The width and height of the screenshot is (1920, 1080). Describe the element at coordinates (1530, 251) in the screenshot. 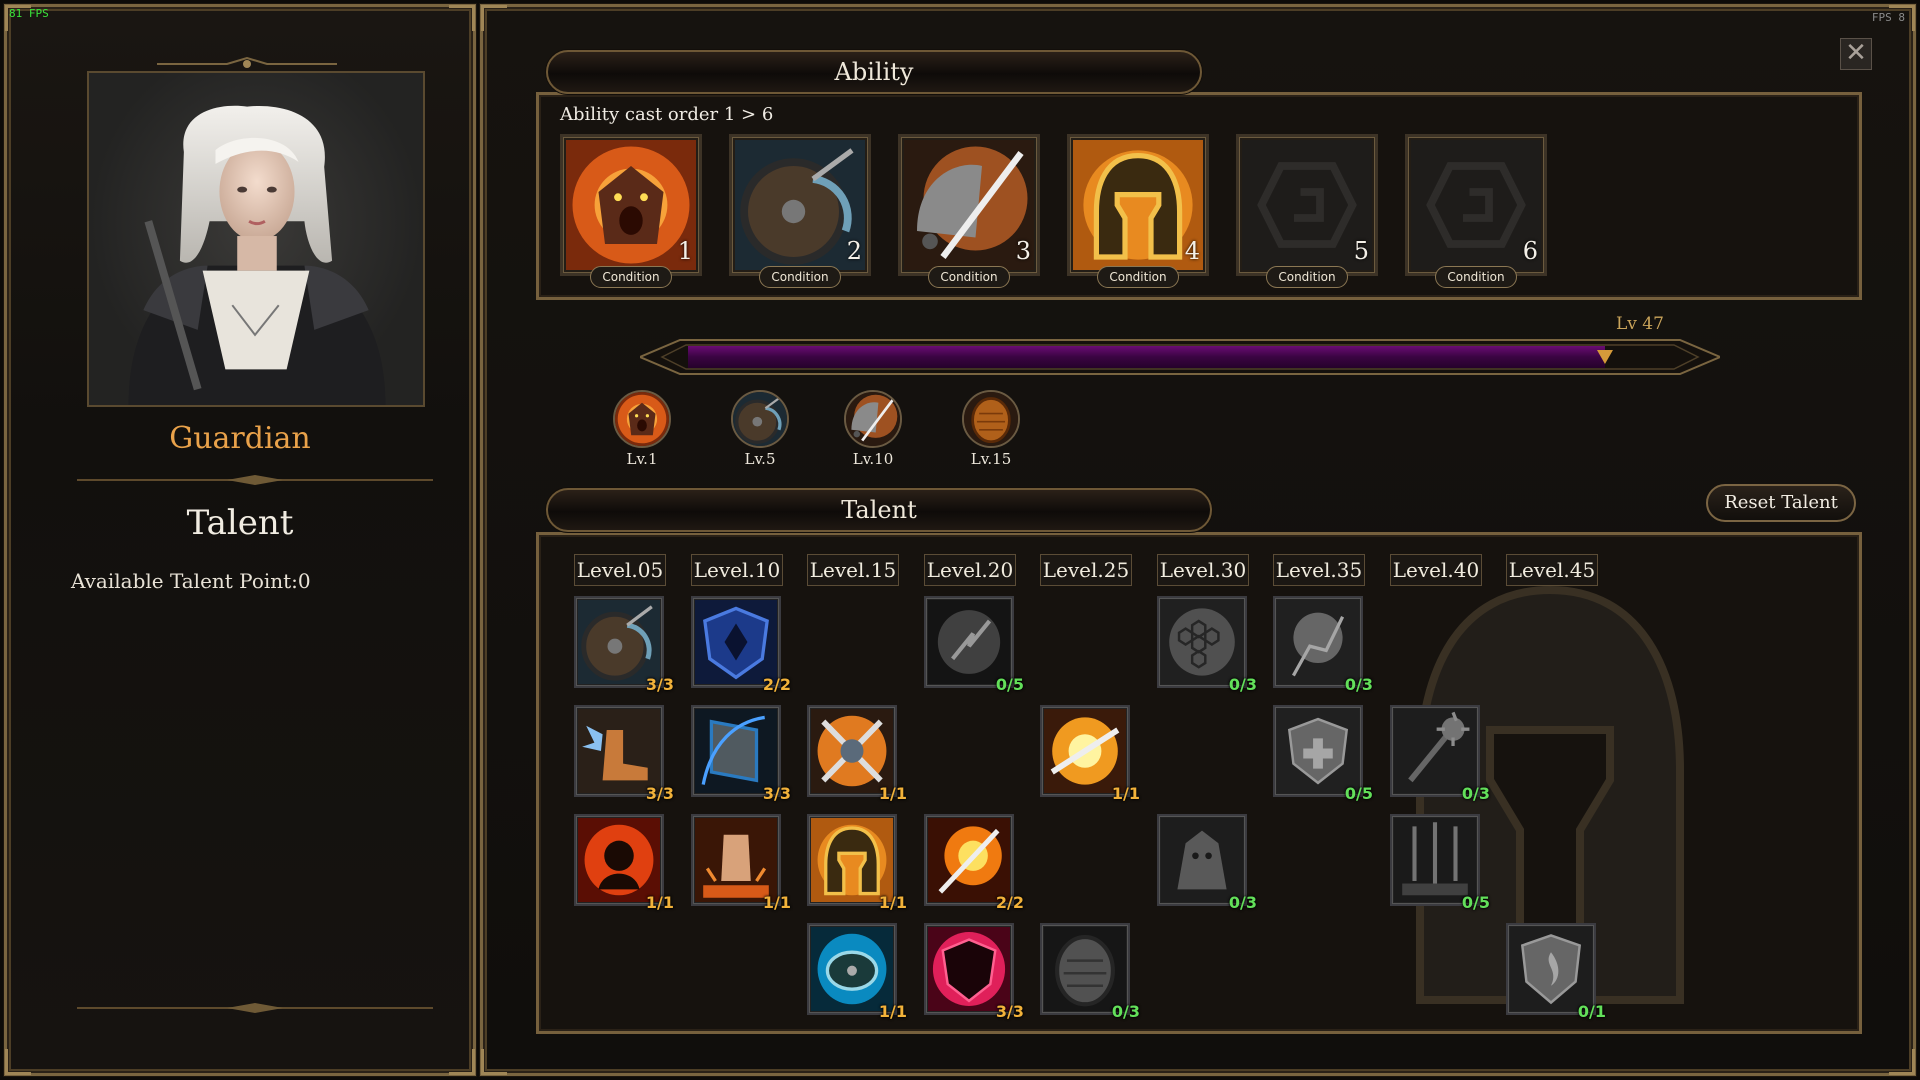

I see `ability-slot-number: 6` at that location.